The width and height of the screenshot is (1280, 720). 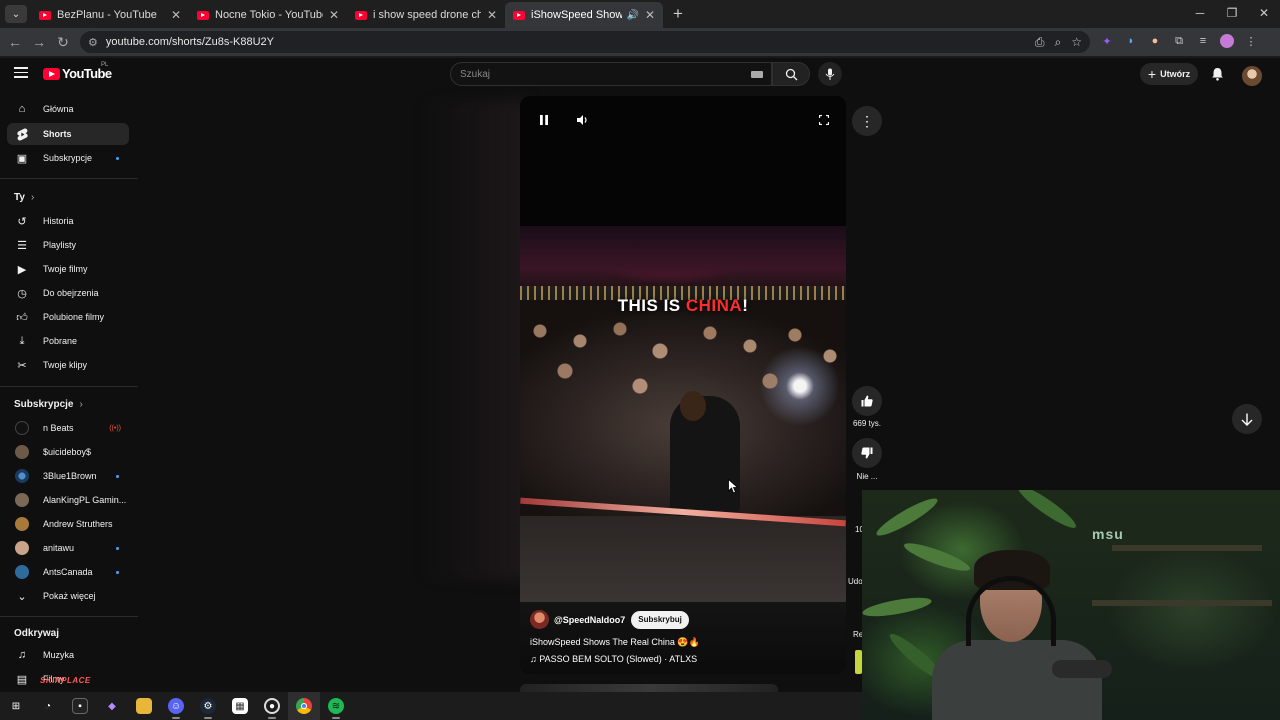 What do you see at coordinates (68, 134) in the screenshot?
I see `sidebar-item-shorts: Shorts` at bounding box center [68, 134].